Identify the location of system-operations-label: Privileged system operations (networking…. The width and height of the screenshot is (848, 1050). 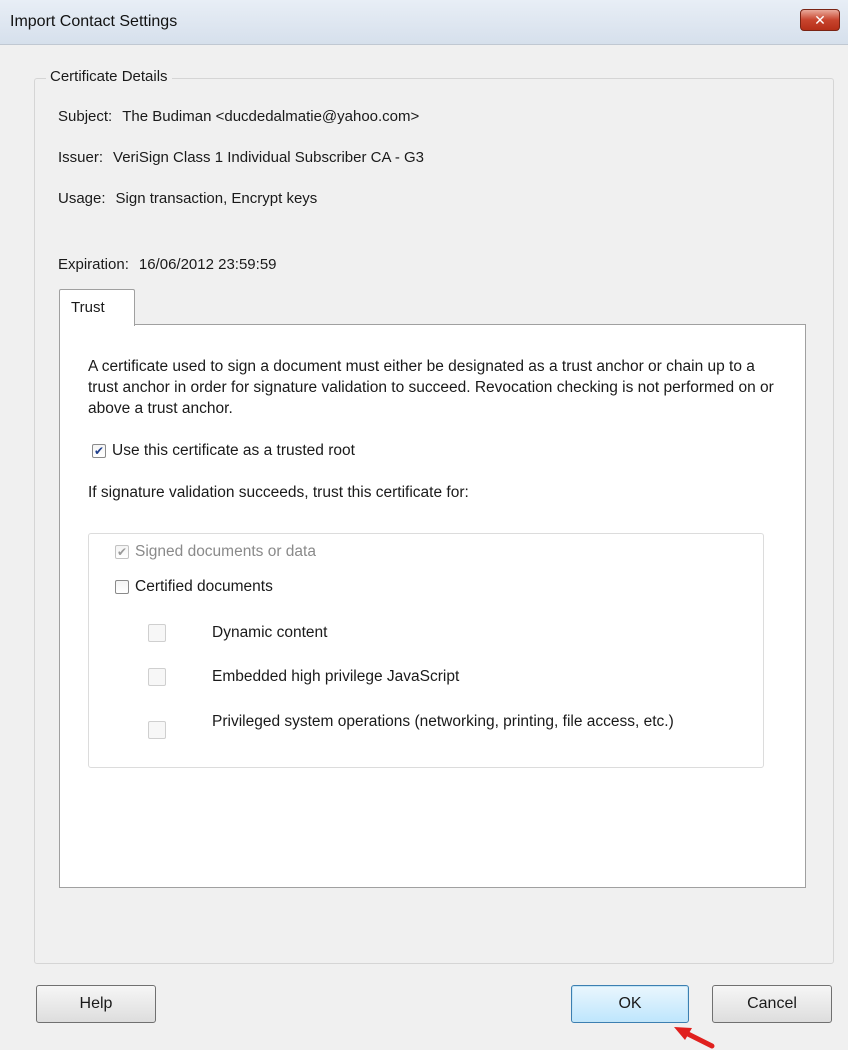
(443, 721).